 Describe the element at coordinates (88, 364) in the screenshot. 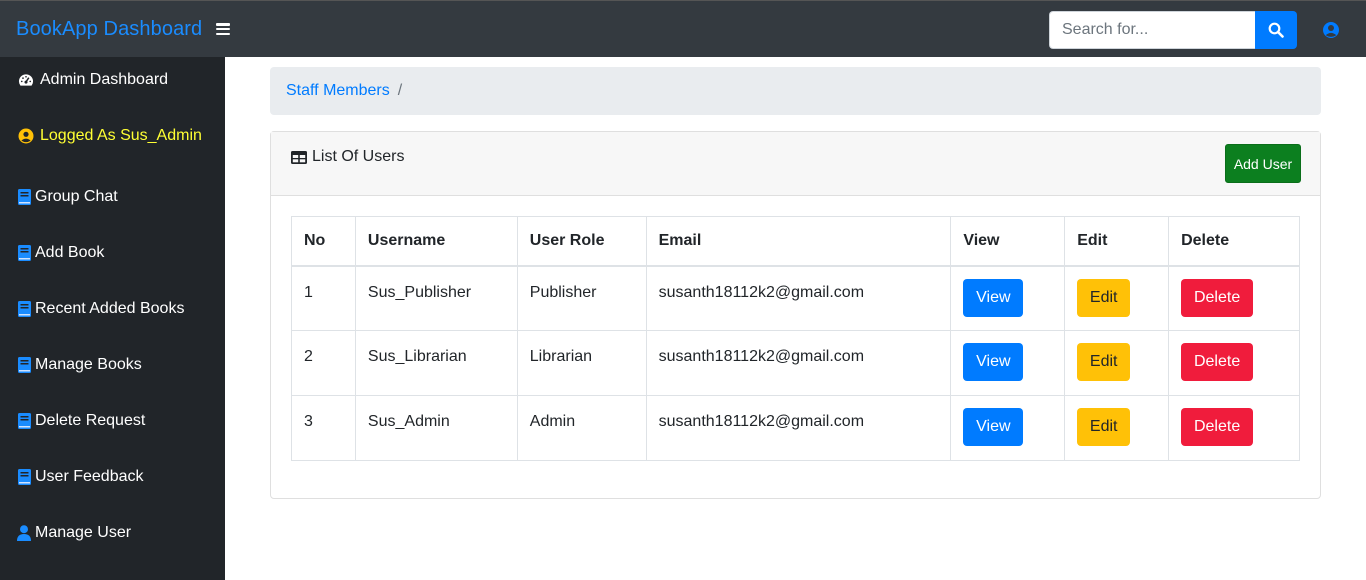

I see `sidebar-item-label: Manage Books` at that location.